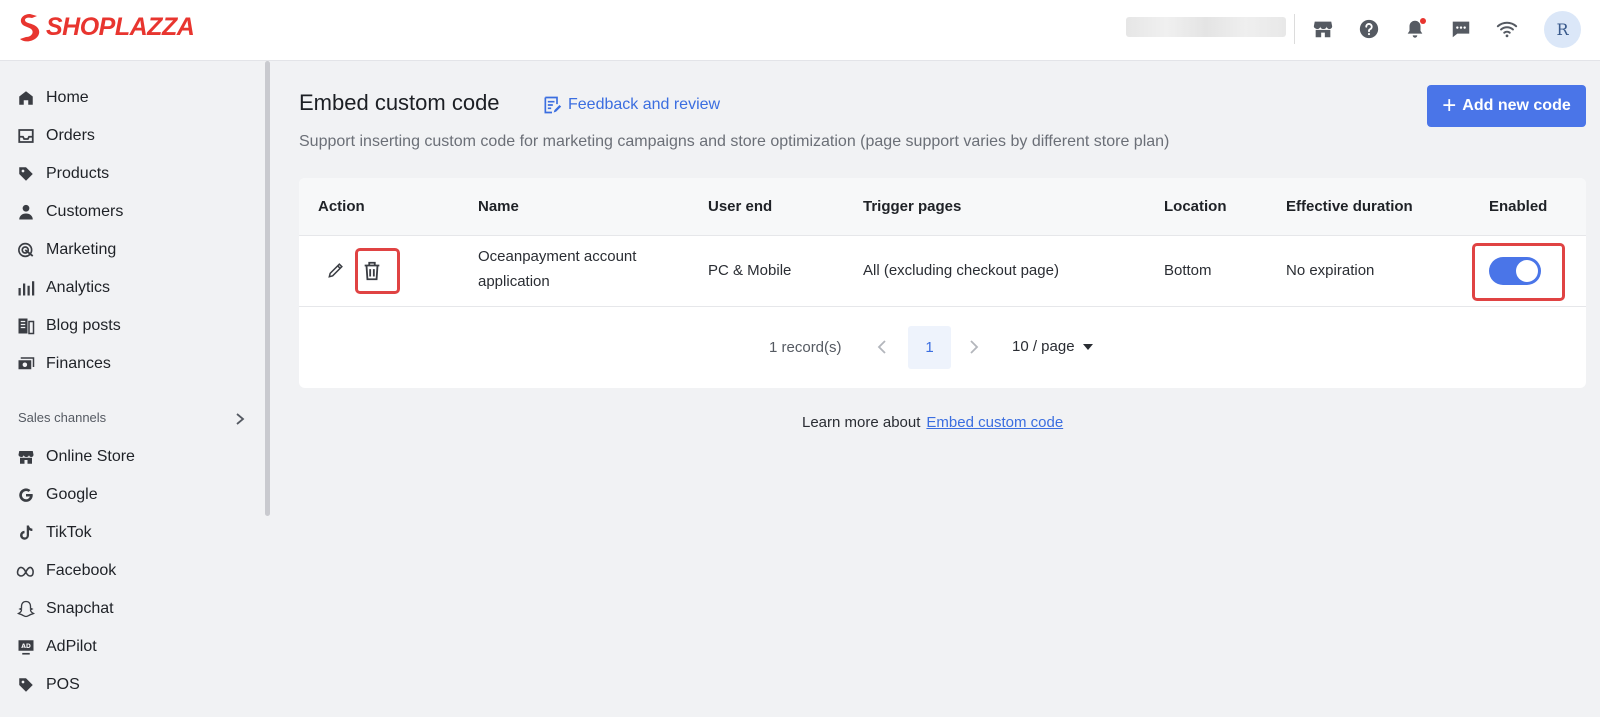  Describe the element at coordinates (557, 256) in the screenshot. I see `row-name-line1: Oceanpayment account` at that location.